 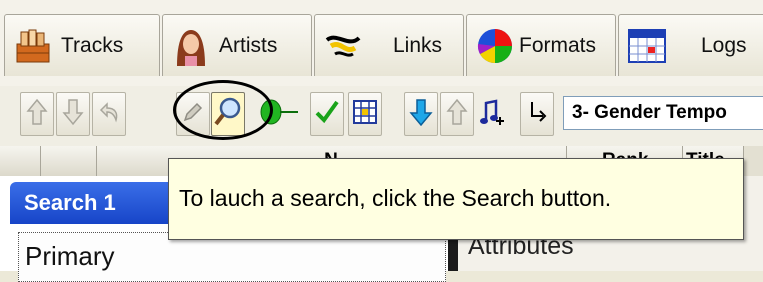 What do you see at coordinates (70, 202) in the screenshot?
I see `search-panel-title: Search 1` at bounding box center [70, 202].